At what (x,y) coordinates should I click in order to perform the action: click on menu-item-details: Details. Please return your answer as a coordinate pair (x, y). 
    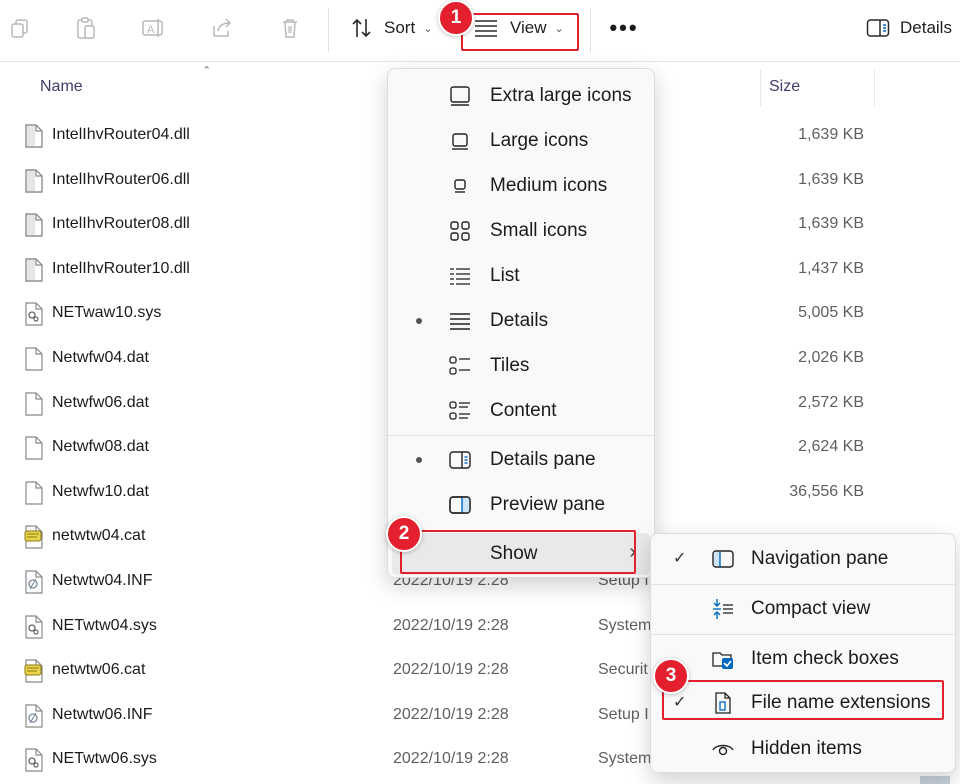
    Looking at the image, I should click on (521, 321).